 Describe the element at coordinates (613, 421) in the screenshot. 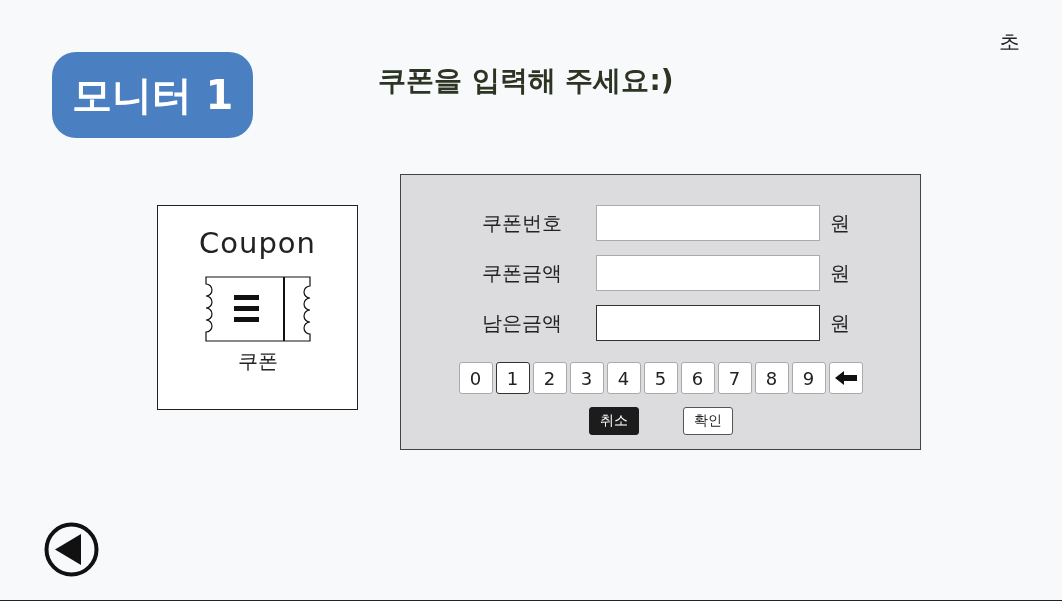

I see `cancel-button: 취소` at that location.